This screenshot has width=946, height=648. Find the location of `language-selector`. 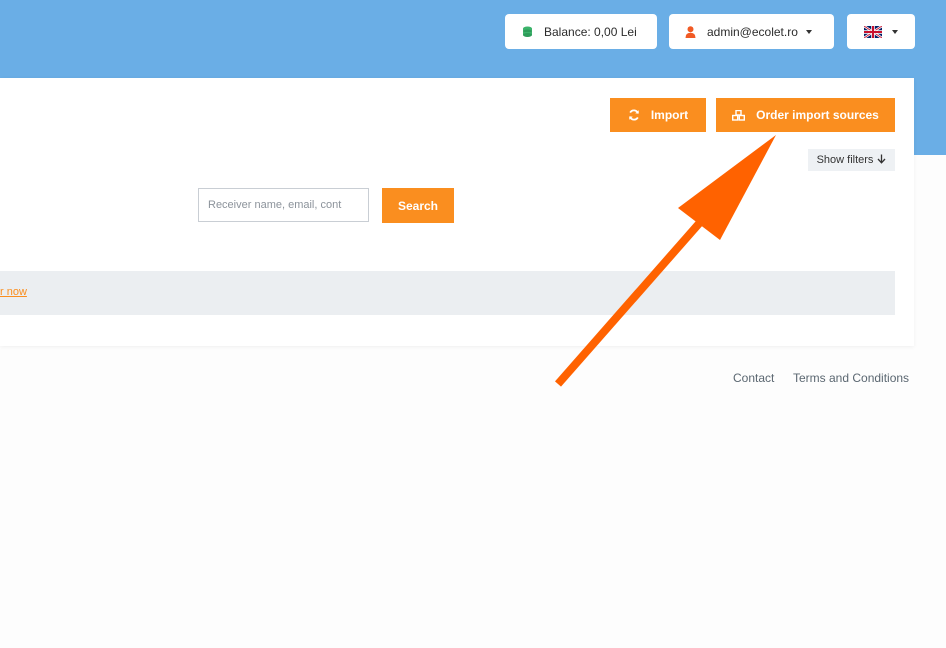

language-selector is located at coordinates (881, 31).